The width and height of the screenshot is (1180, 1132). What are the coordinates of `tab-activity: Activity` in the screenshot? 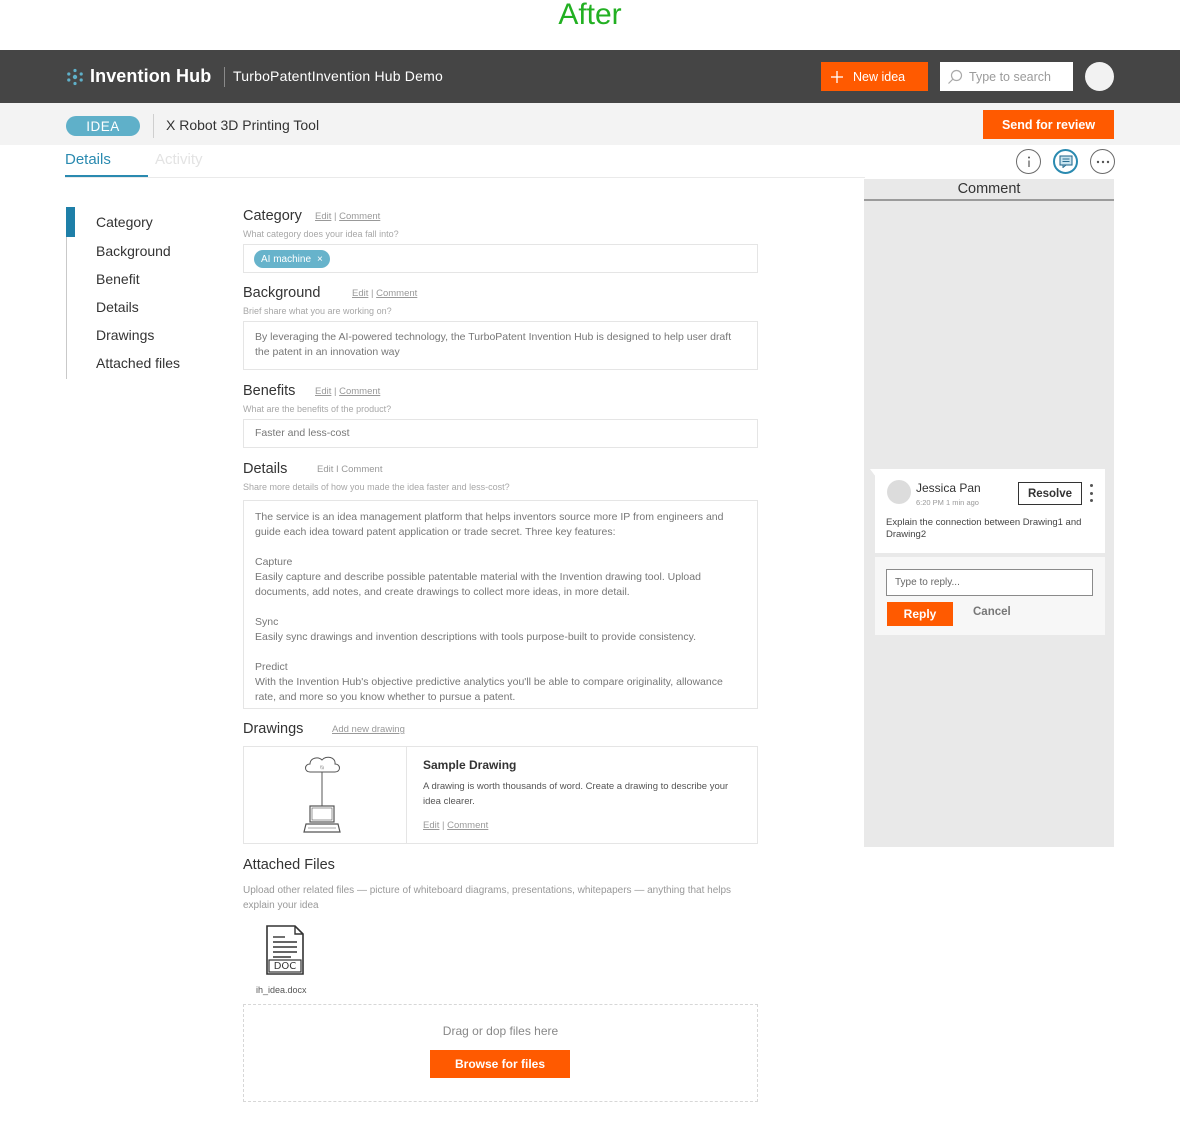 It's located at (179, 159).